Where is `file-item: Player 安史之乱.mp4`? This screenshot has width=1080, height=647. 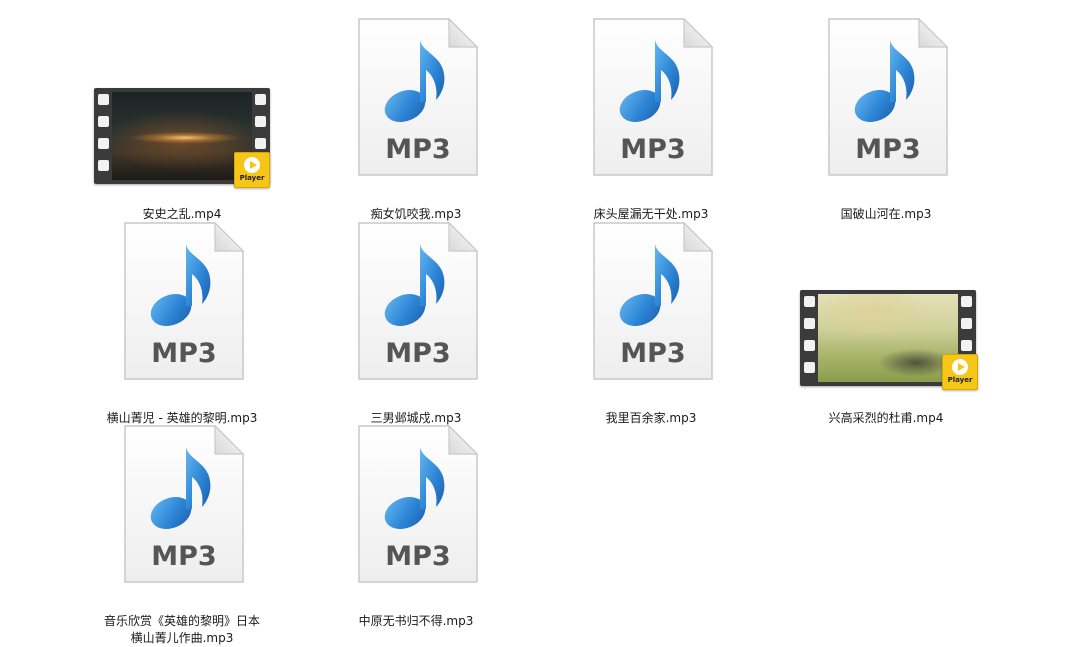 file-item: Player 安史之乱.mp4 is located at coordinates (182, 120).